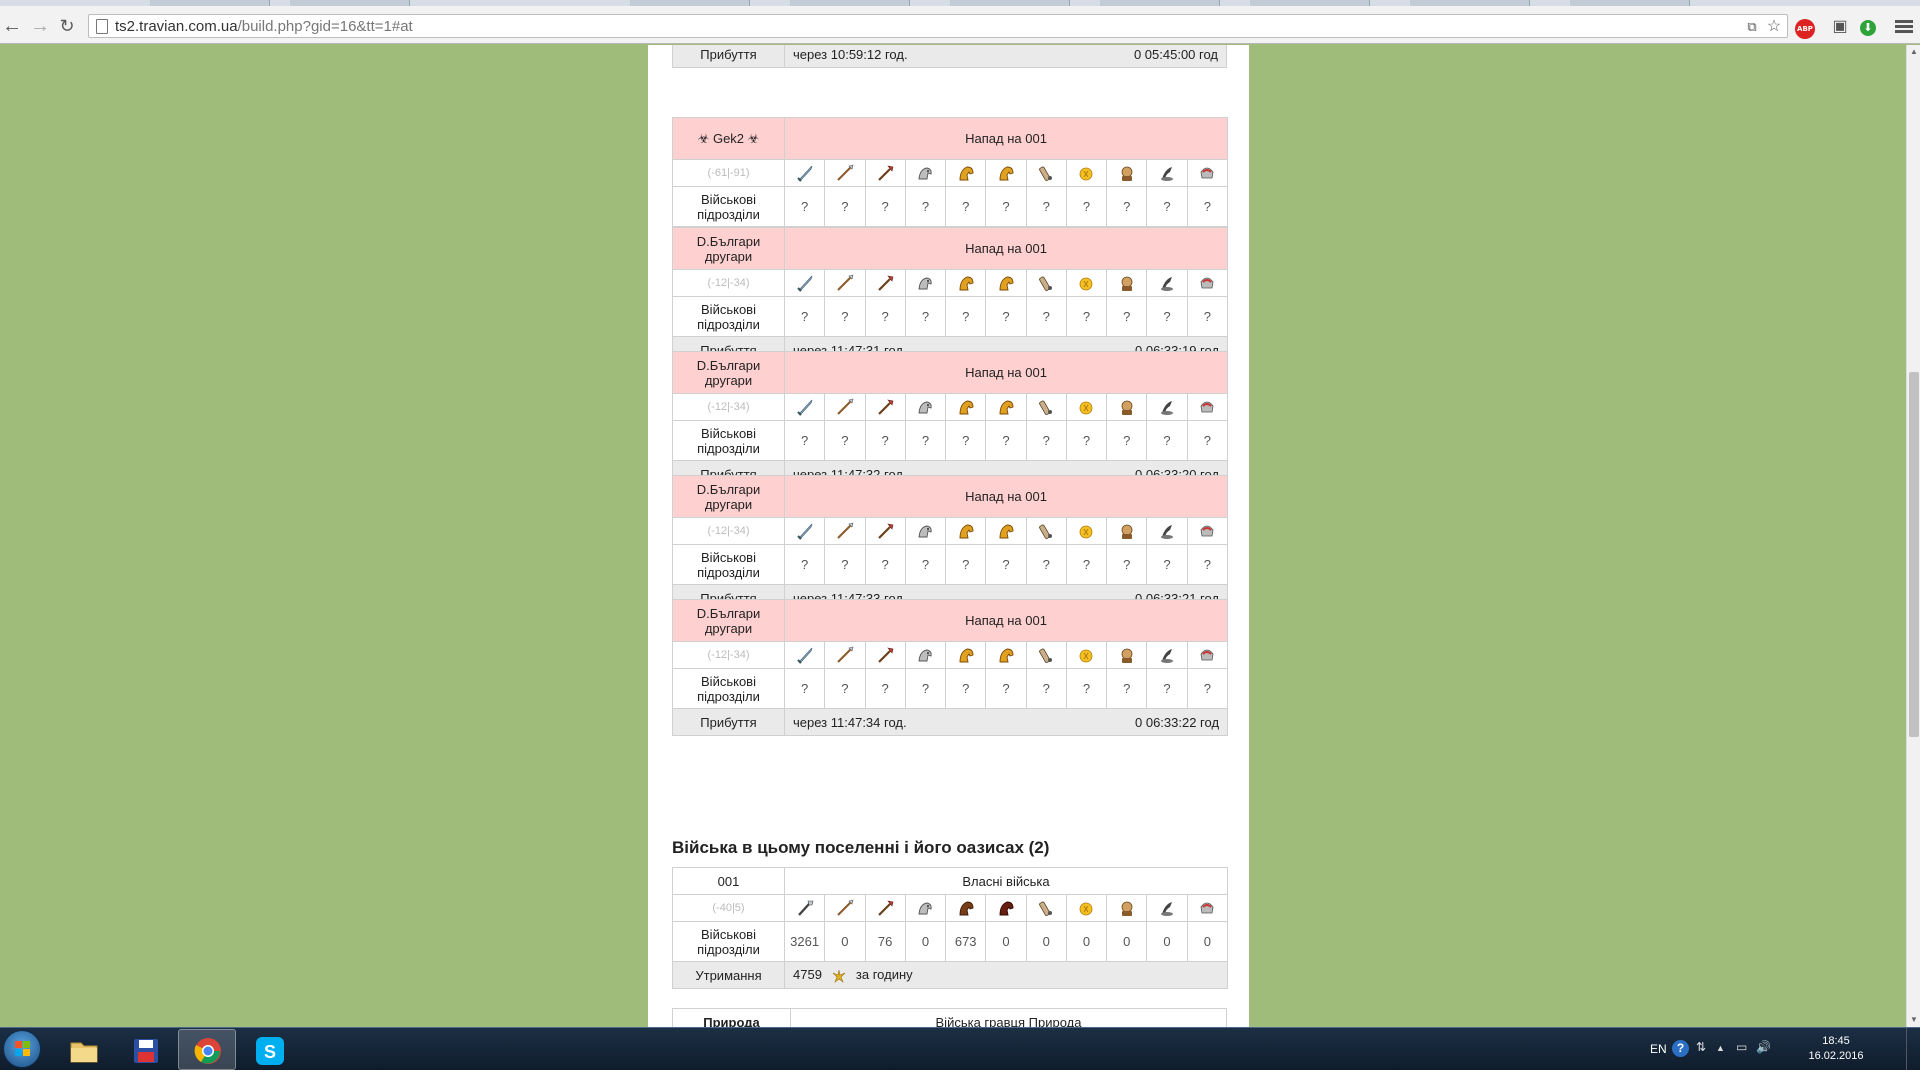  What do you see at coordinates (102, 26) in the screenshot?
I see `page-icon` at bounding box center [102, 26].